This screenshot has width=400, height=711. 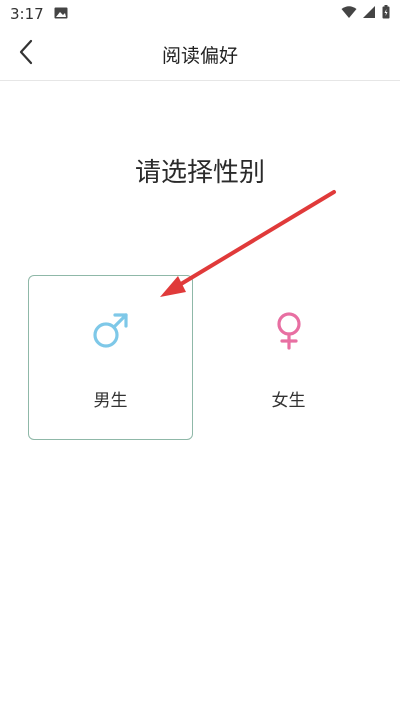 I want to click on battery-icon, so click(x=386, y=14).